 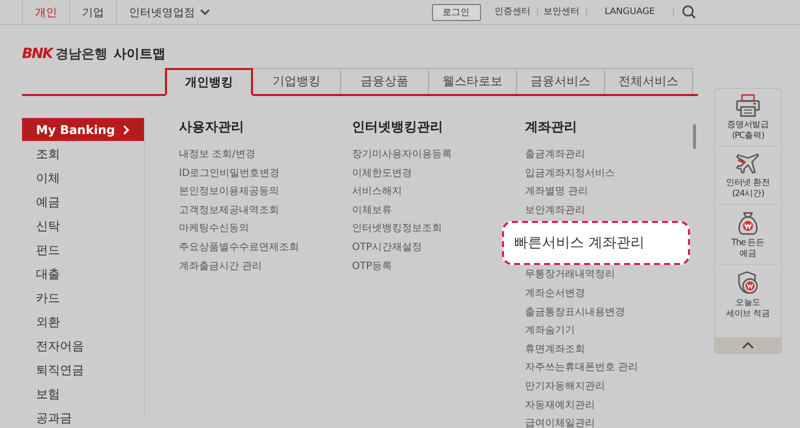 I want to click on sidebar-item: 공과금, so click(x=83, y=417).